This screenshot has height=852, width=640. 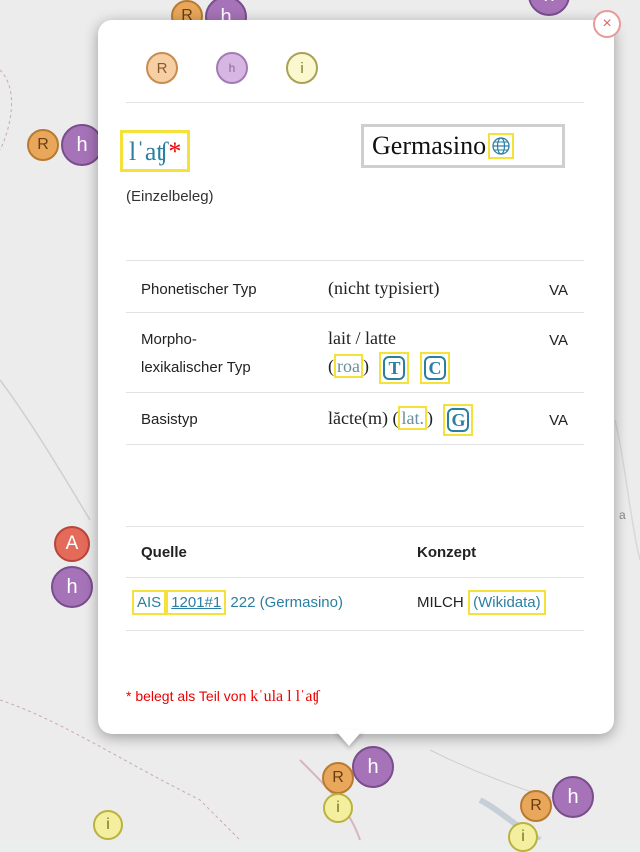 I want to click on row-value: lăcte(m) (lat.) G, so click(x=401, y=420).